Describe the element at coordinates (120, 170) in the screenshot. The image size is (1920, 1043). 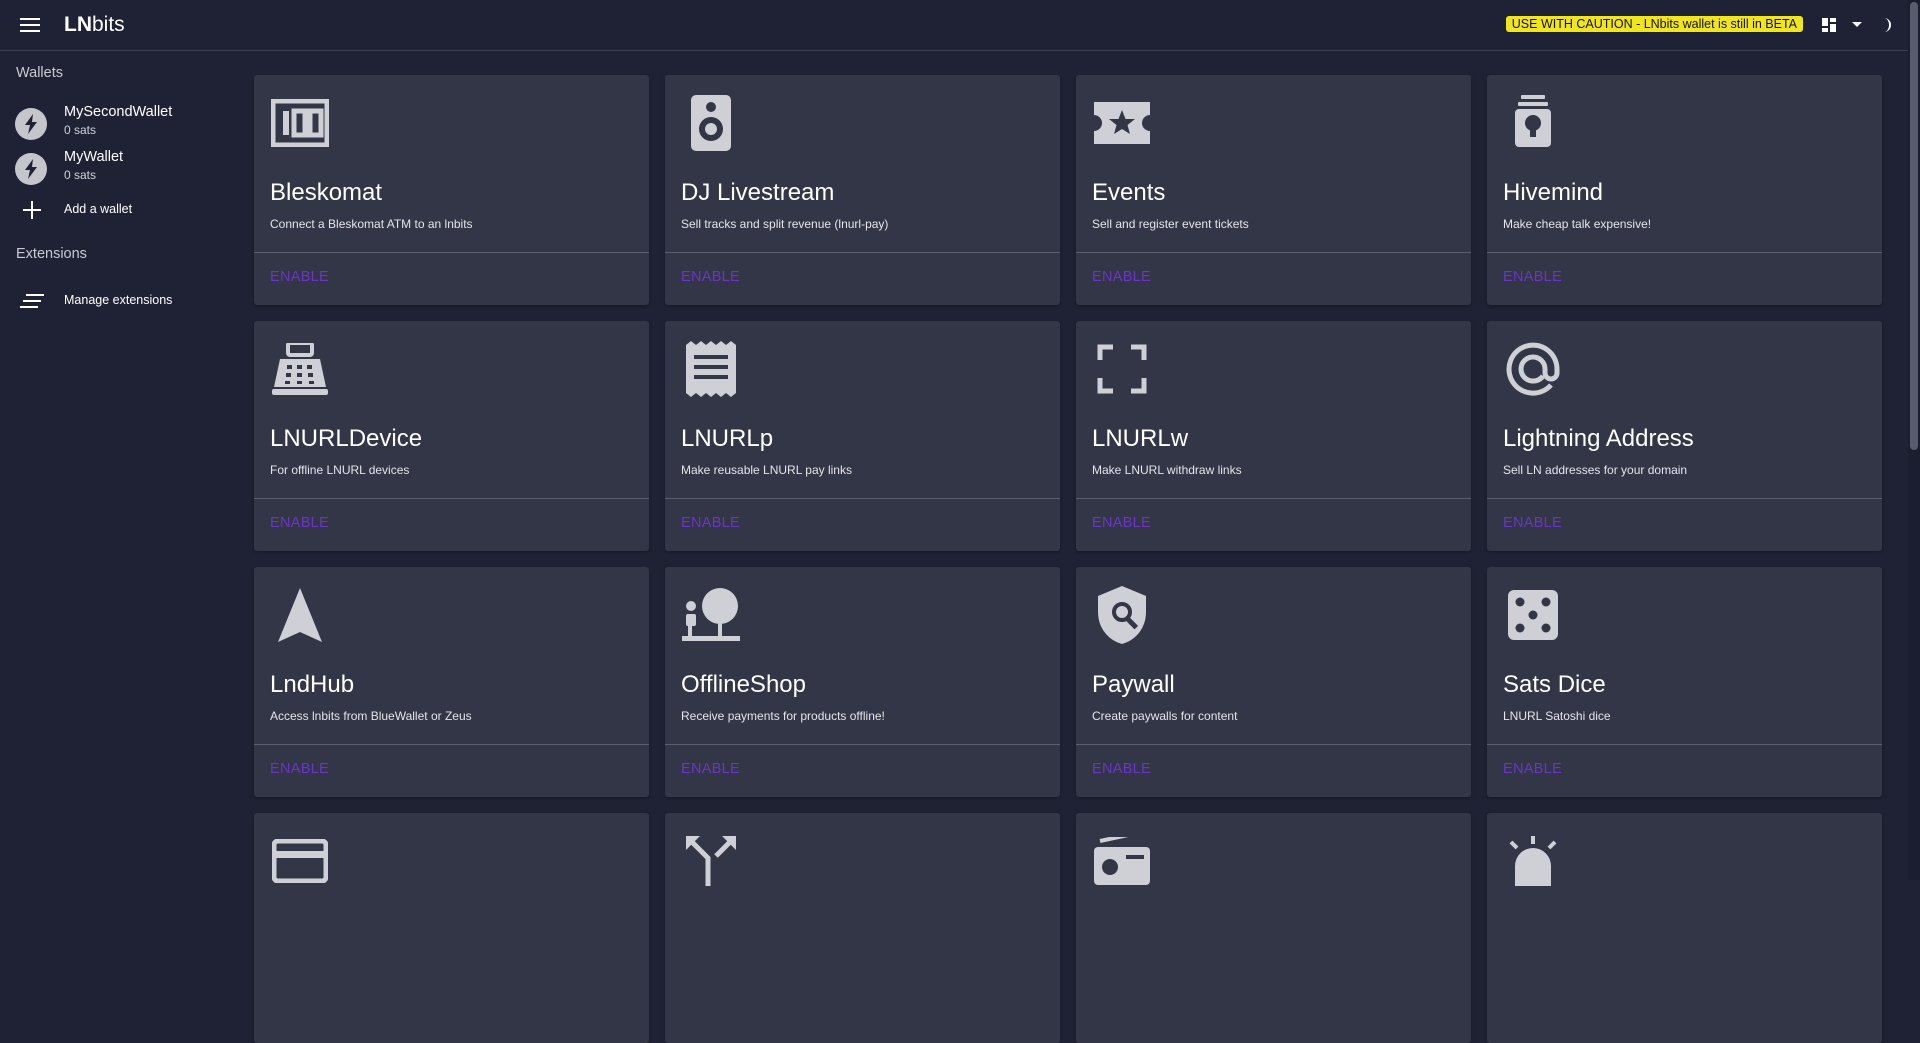
I see `sidebar-wallet-item: MyWallet 0 sats` at that location.